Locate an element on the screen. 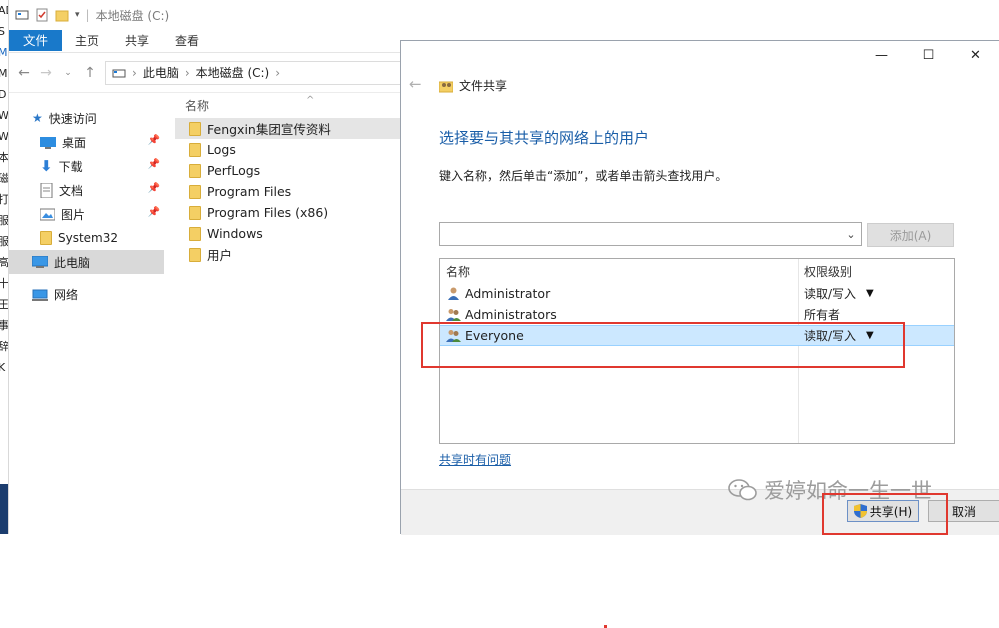 This screenshot has height=628, width=999. nav-item-network: 网络 is located at coordinates (86, 294).